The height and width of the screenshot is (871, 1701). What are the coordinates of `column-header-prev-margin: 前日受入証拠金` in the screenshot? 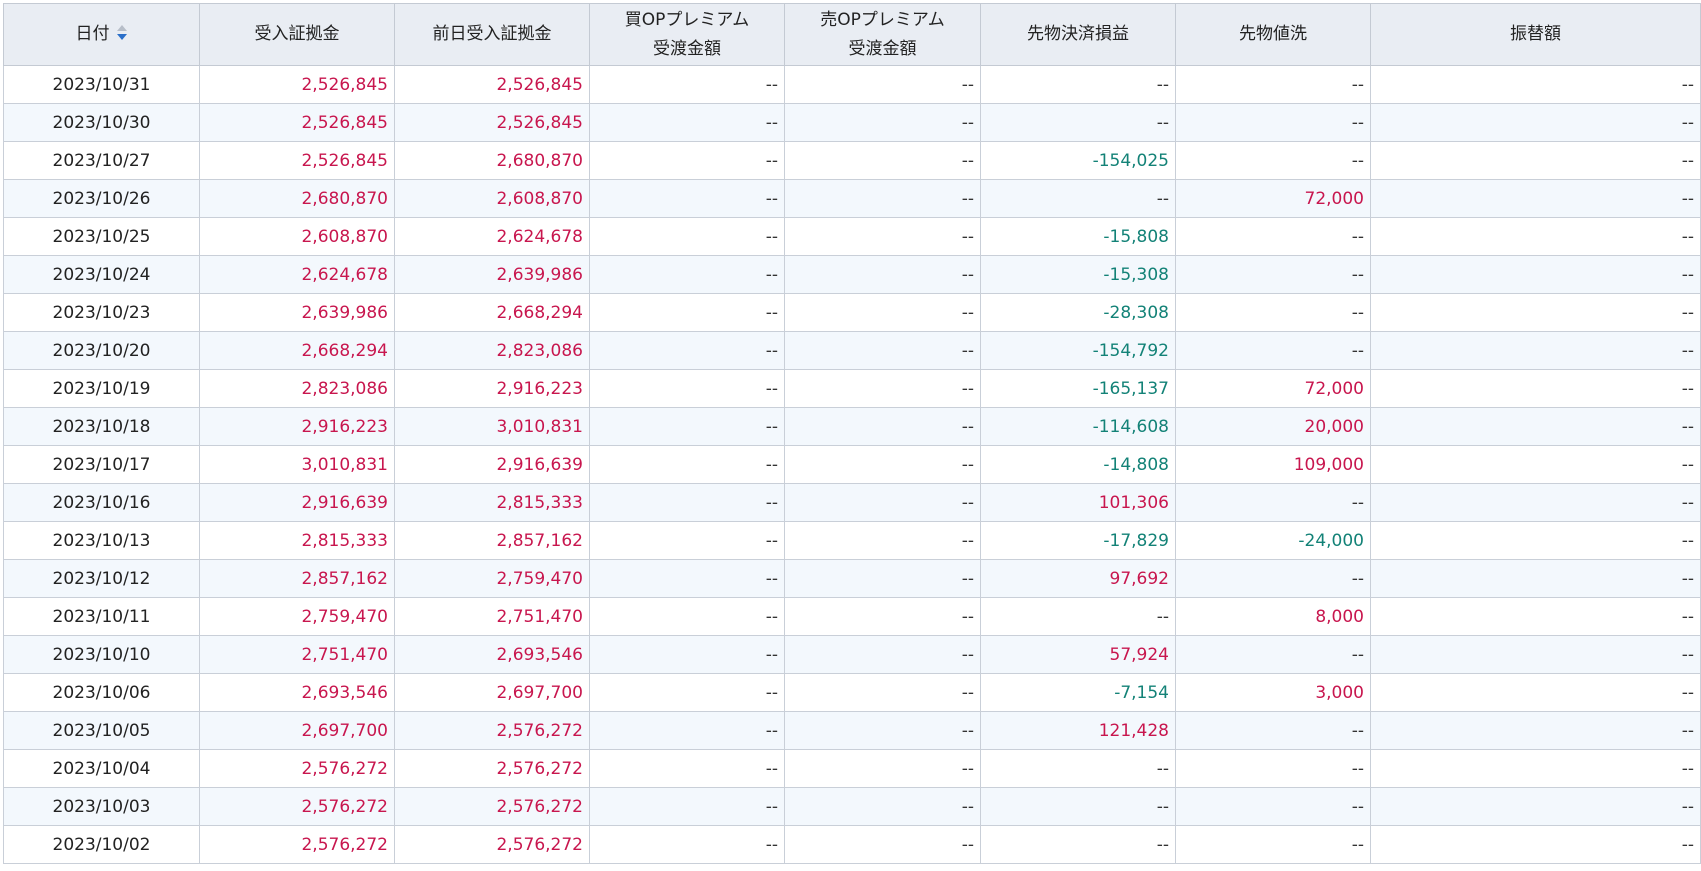 It's located at (492, 34).